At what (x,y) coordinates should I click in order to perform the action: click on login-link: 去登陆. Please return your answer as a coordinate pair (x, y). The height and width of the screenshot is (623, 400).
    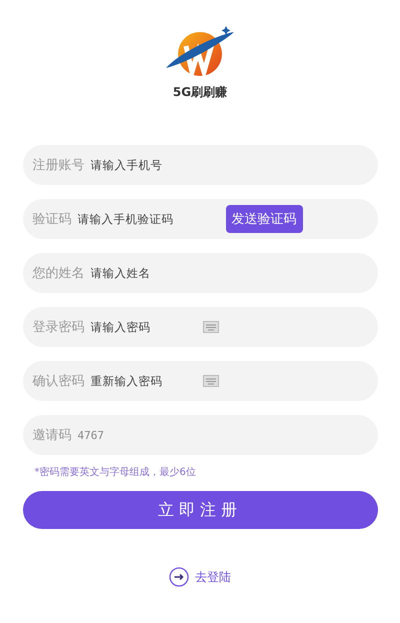
    Looking at the image, I should click on (200, 577).